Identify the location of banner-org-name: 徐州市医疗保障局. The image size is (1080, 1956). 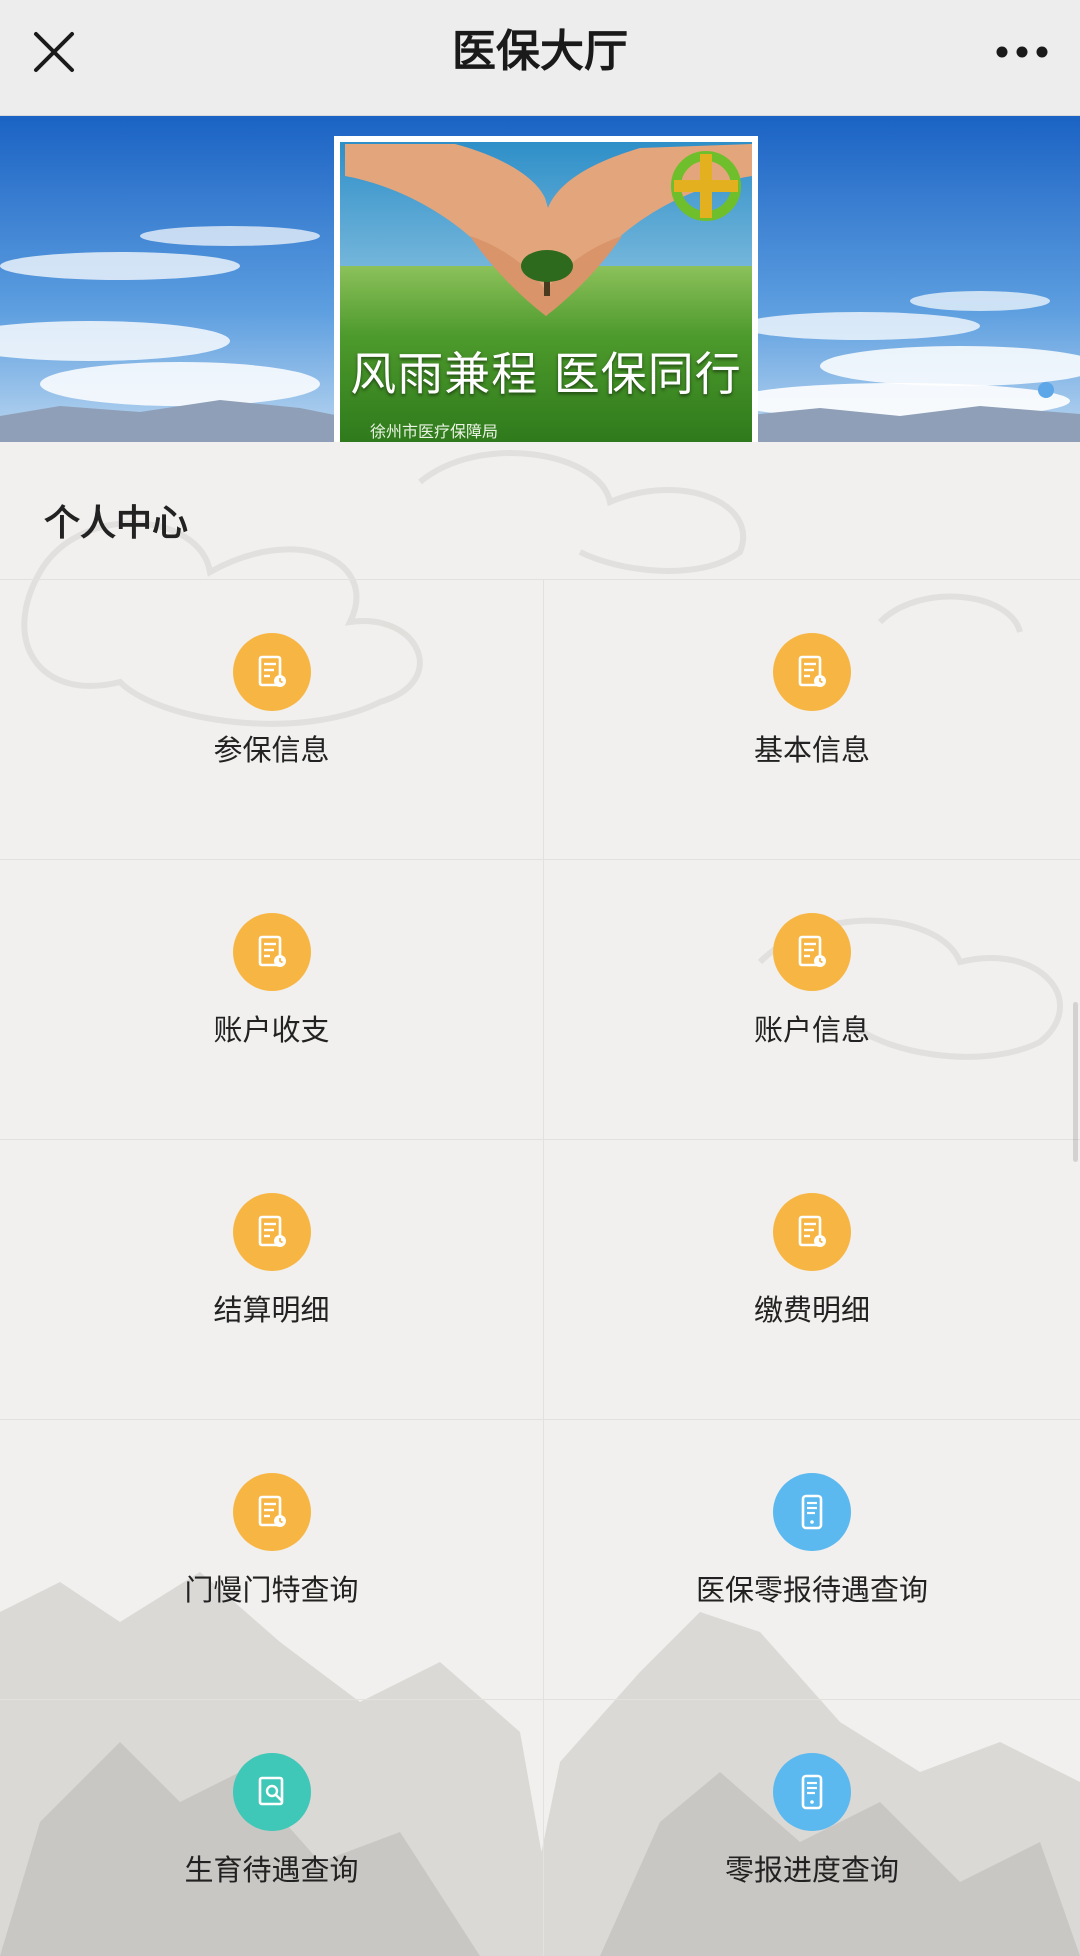
(434, 431).